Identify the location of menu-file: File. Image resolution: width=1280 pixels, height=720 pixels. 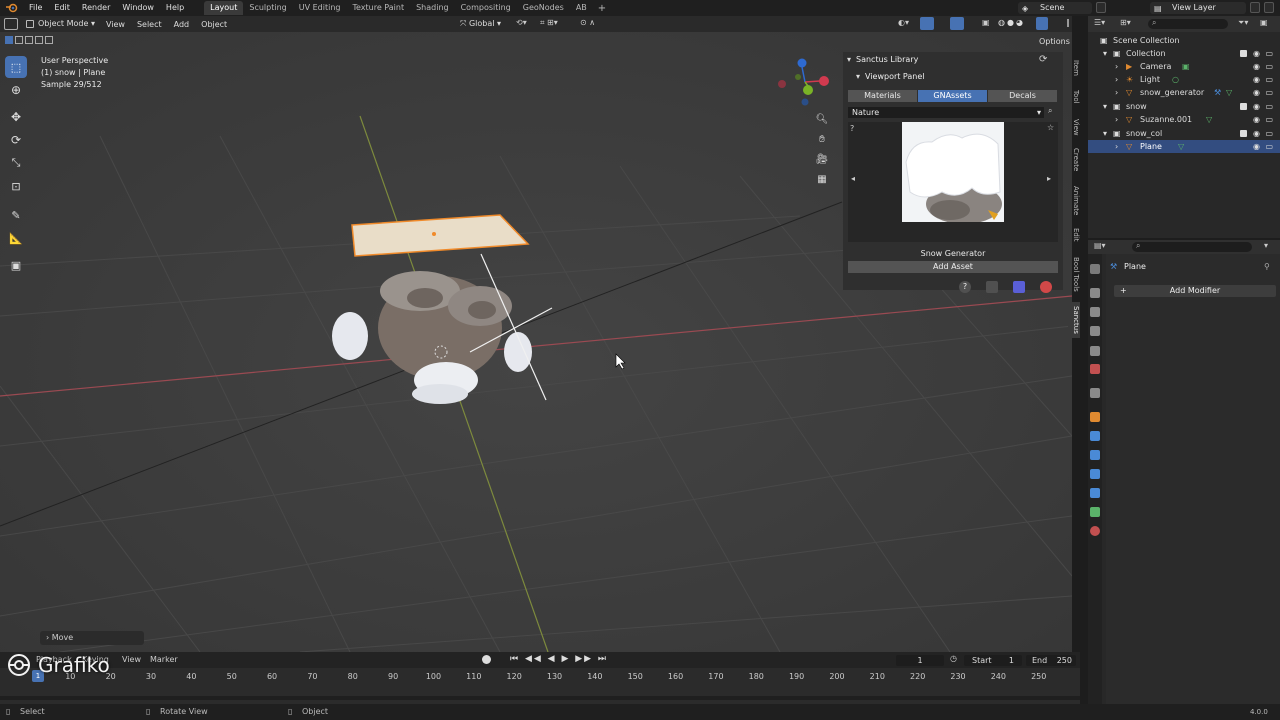
(35, 8).